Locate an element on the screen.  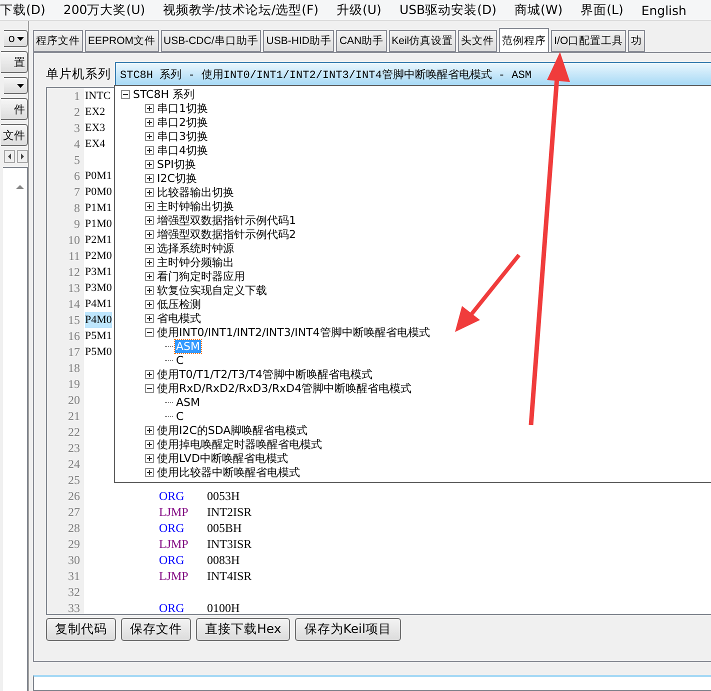
action-button: 直接下载Hex is located at coordinates (243, 629).